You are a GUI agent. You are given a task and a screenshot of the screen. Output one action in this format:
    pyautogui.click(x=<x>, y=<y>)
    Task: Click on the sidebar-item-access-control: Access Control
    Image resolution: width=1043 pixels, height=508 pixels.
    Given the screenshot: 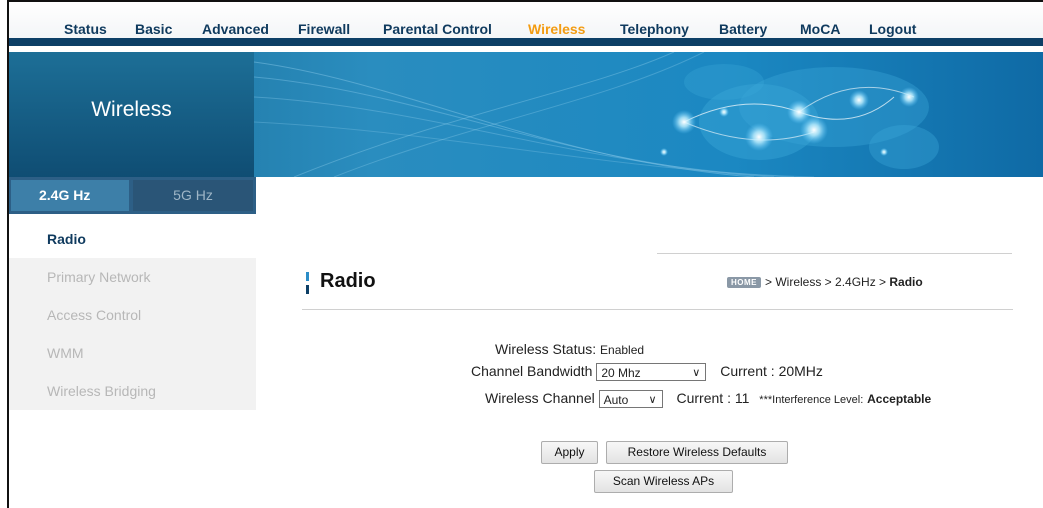 What is the action you would take?
    pyautogui.click(x=132, y=315)
    